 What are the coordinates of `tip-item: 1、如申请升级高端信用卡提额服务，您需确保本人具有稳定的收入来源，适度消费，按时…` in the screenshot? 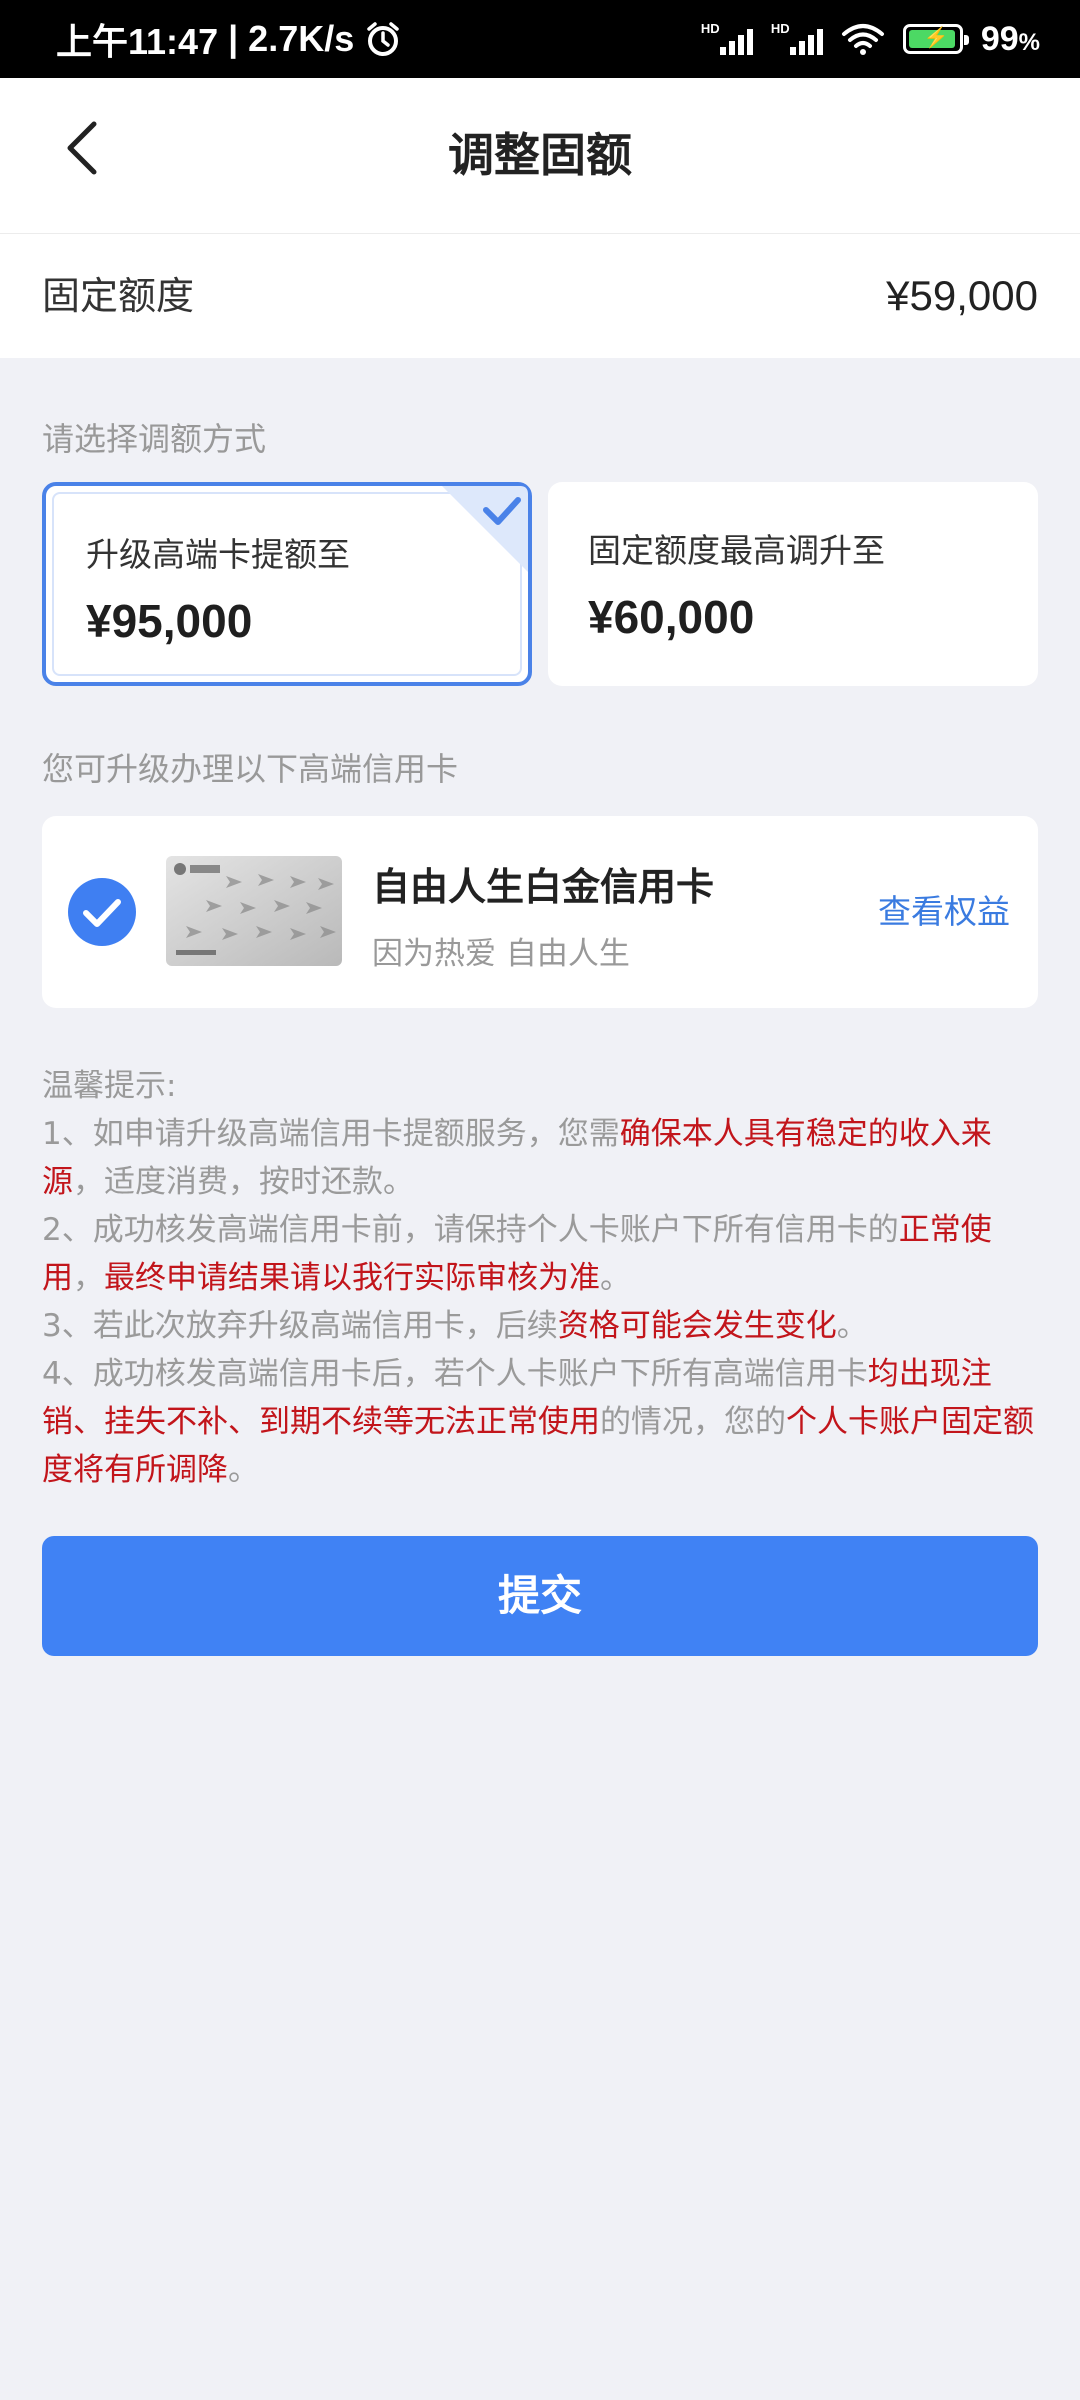 It's located at (540, 1158).